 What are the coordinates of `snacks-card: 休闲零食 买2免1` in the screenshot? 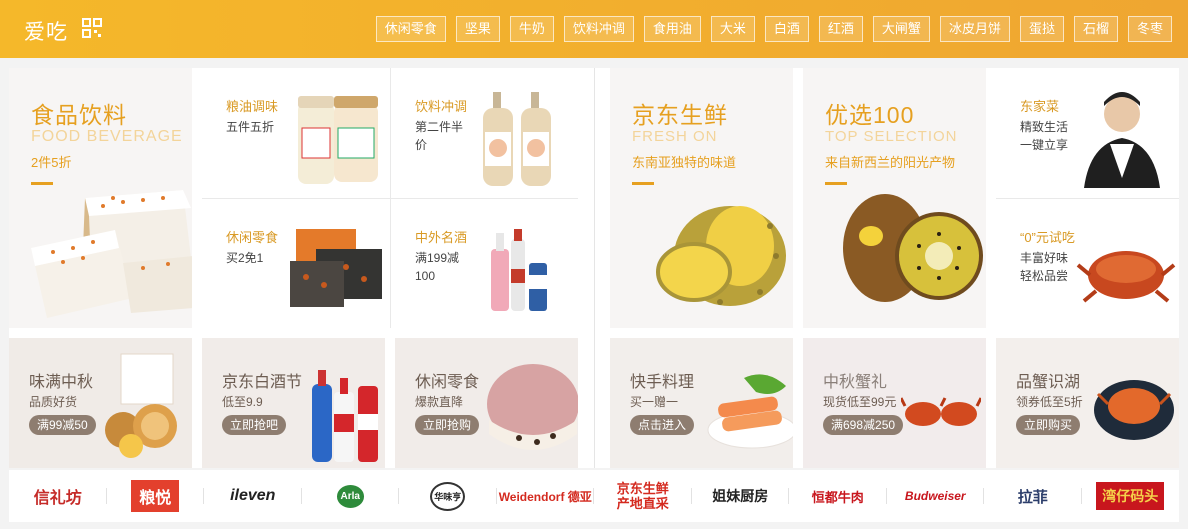 It's located at (296, 263).